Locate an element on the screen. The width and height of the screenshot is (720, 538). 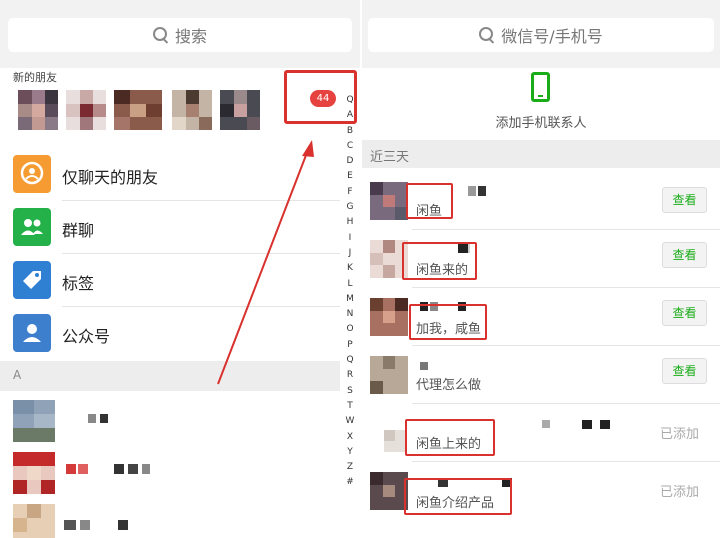
index-letter: W is located at coordinates (350, 421).